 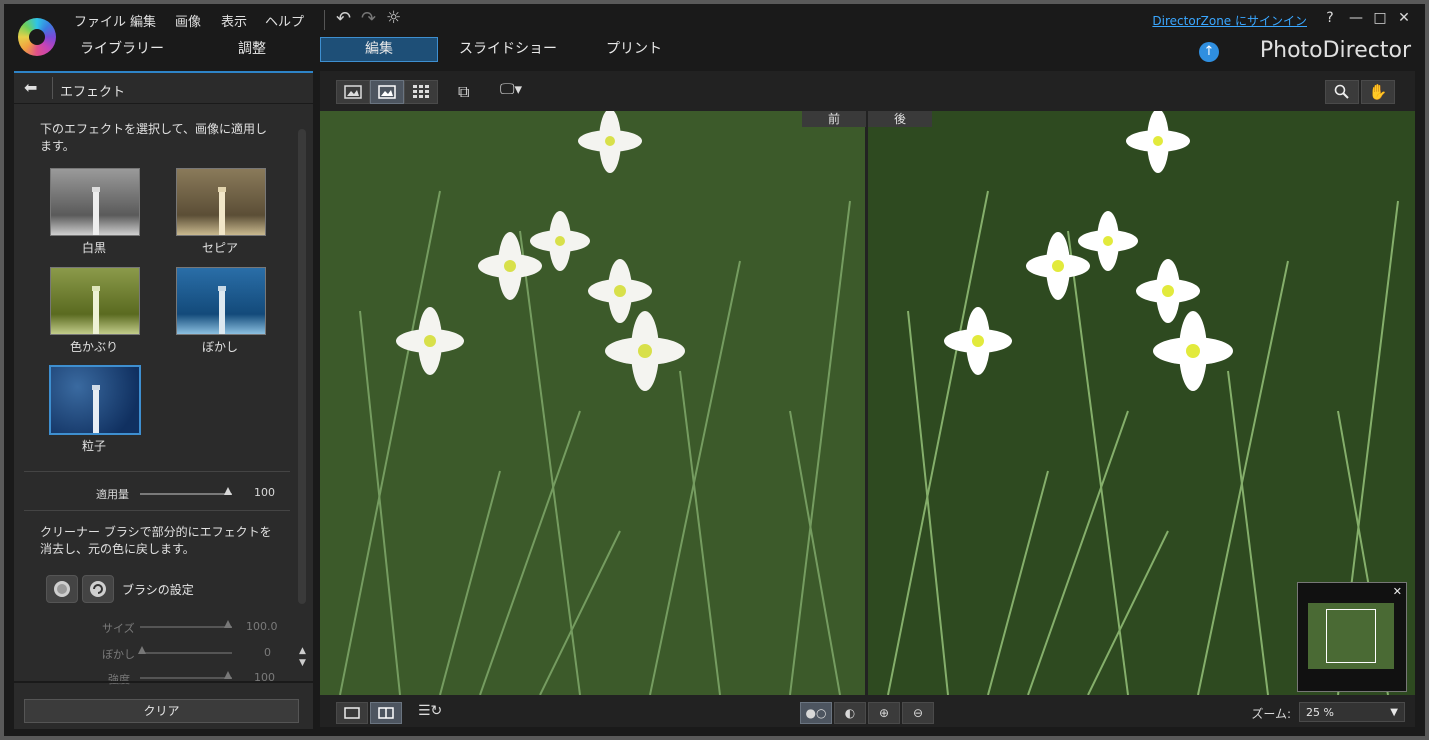 What do you see at coordinates (1380, 18) in the screenshot?
I see `maximize-icon: □` at bounding box center [1380, 18].